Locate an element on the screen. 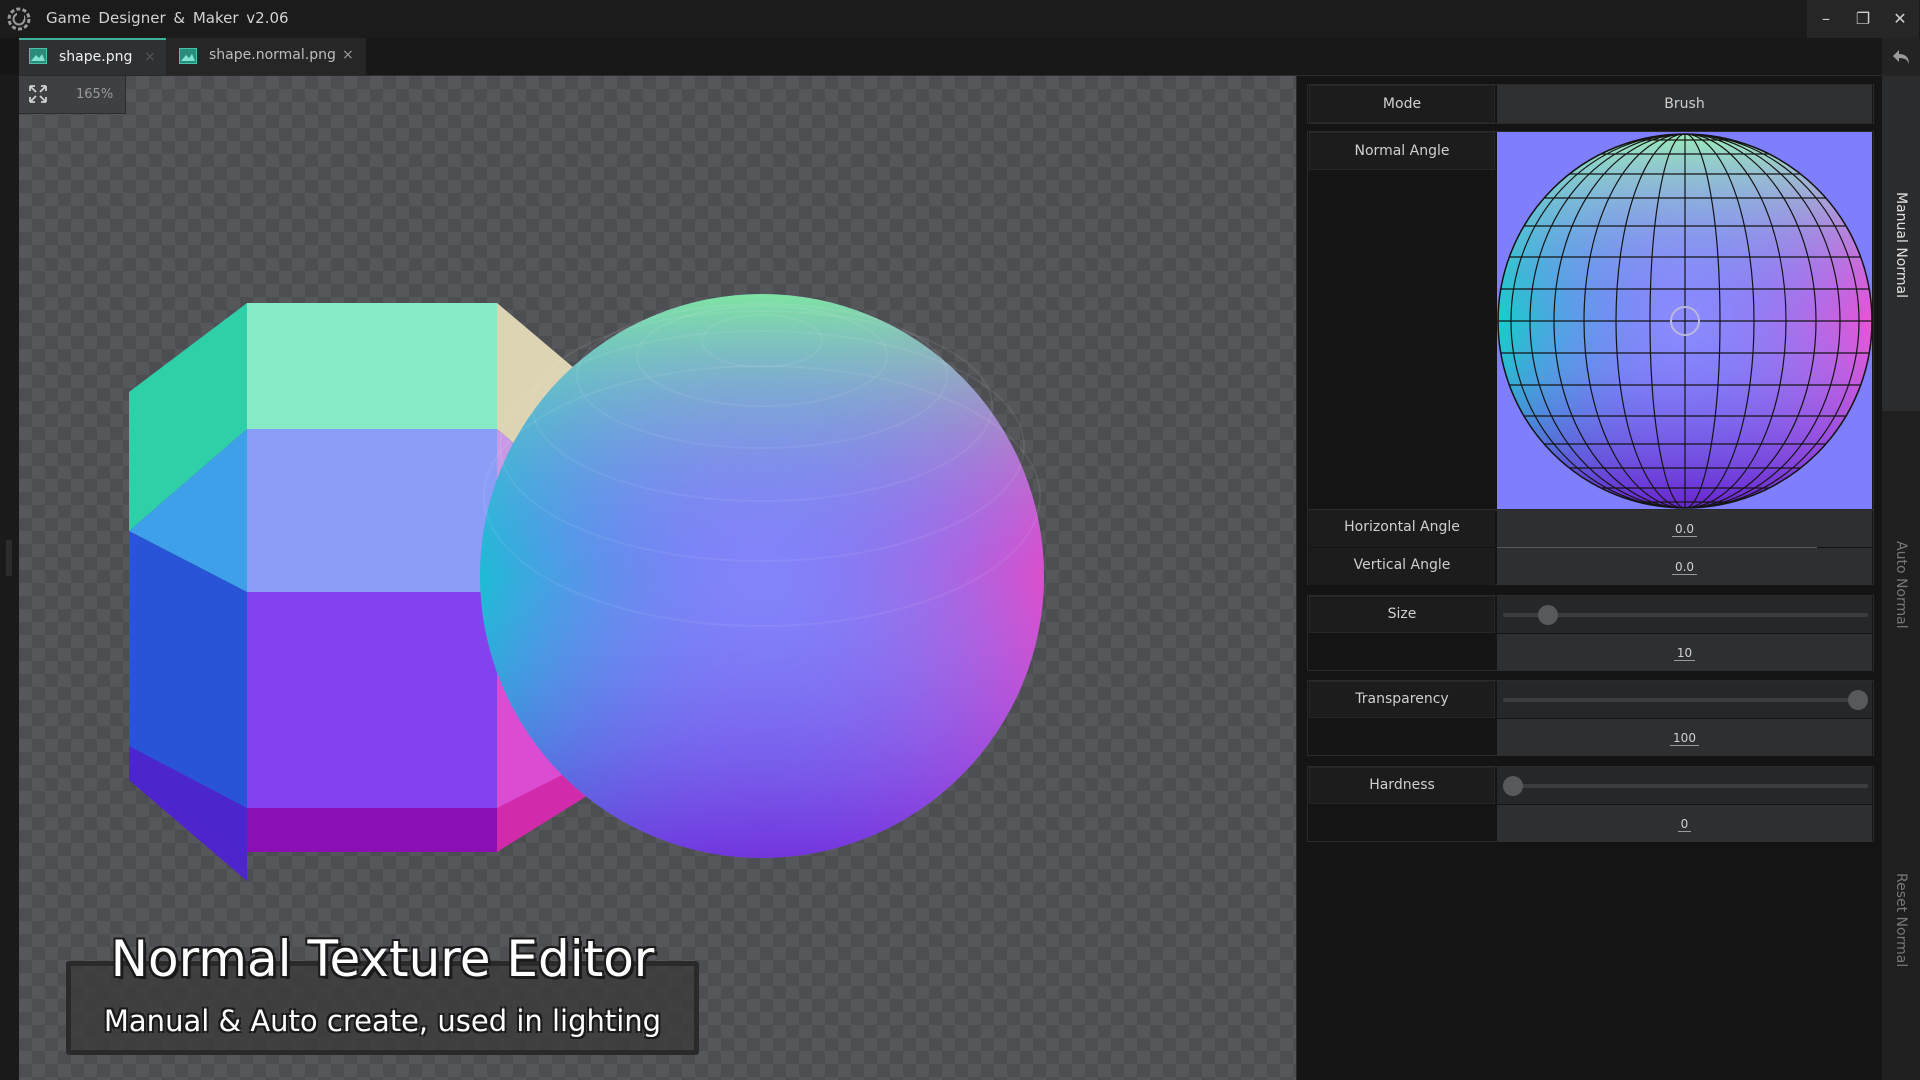 Image resolution: width=1920 pixels, height=1080 pixels. size-field: 10 is located at coordinates (1684, 653).